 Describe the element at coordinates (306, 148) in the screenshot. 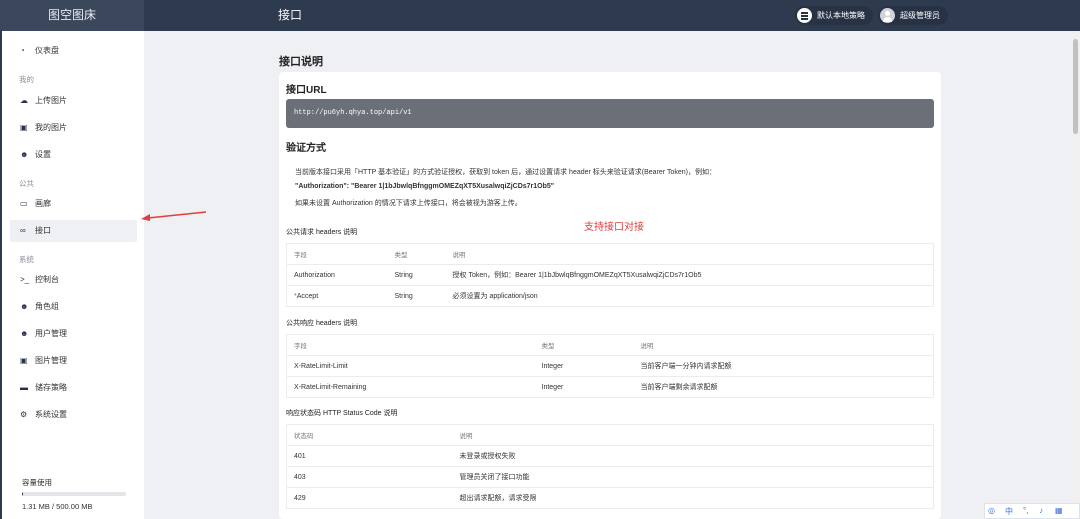

I see `auth-heading: 验证方式` at that location.